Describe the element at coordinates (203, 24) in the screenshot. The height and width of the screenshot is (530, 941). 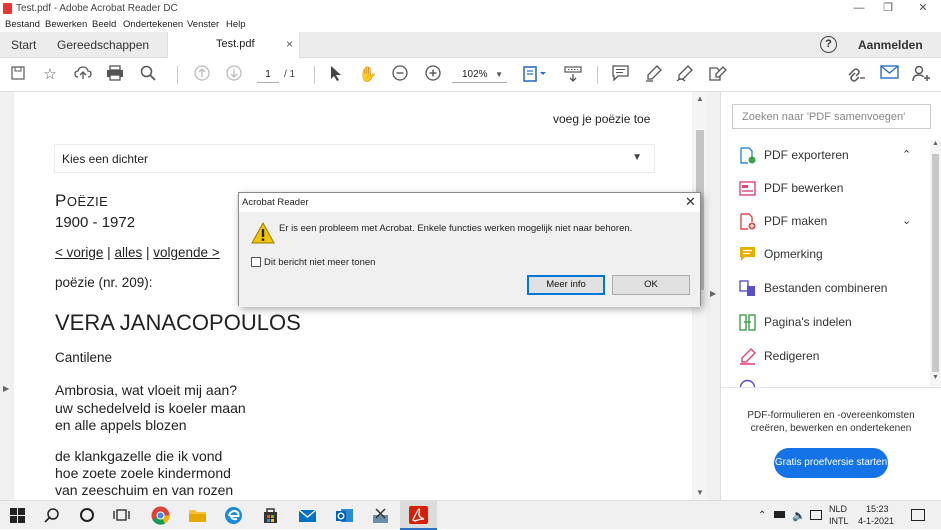
I see `menu-window: Venster` at that location.